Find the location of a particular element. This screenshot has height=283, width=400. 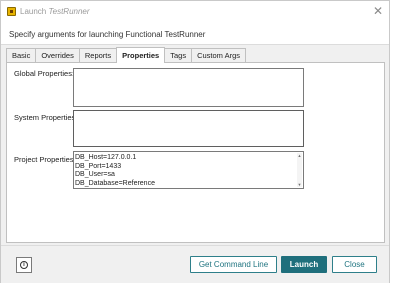

project-property-line: DB_User=sa is located at coordinates (95, 174).